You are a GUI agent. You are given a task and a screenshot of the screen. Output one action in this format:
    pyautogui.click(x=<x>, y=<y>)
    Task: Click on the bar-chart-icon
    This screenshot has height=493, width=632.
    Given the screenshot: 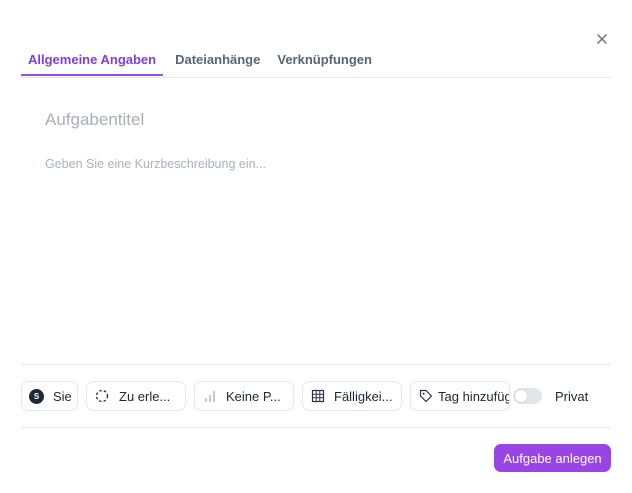 What is the action you would take?
    pyautogui.click(x=210, y=396)
    